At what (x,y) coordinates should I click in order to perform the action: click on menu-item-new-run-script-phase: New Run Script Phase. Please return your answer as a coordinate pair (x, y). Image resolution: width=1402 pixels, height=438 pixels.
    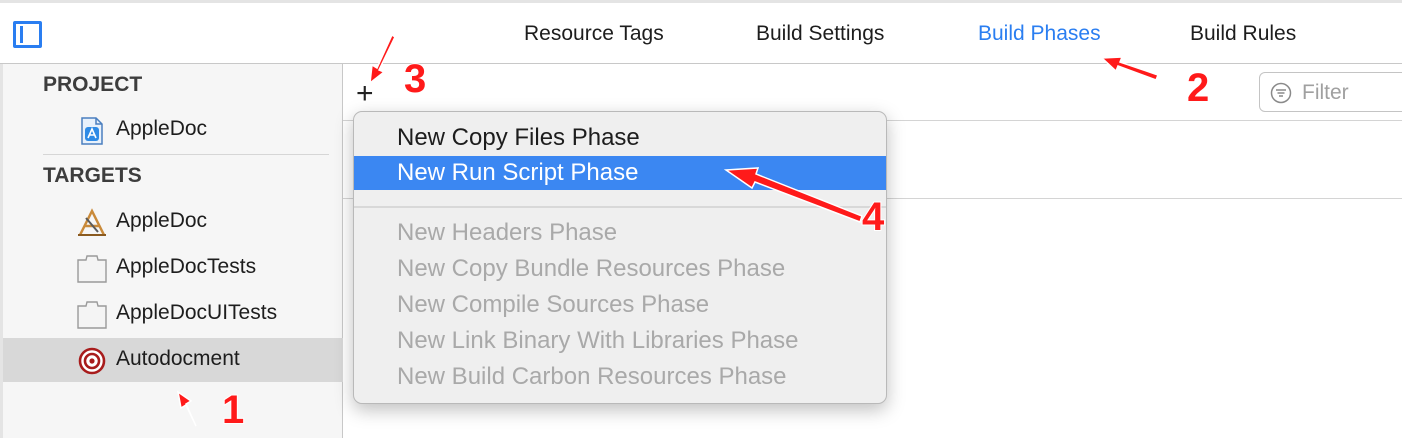
    Looking at the image, I should click on (620, 173).